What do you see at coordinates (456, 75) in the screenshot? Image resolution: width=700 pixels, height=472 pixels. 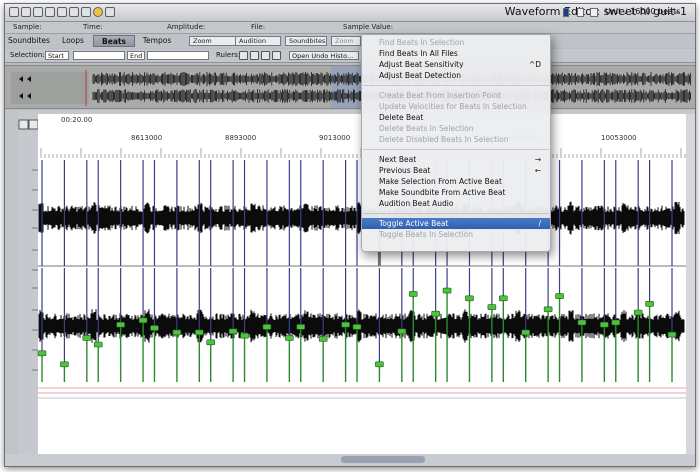 I see `menu-item-adjust-beat-detection: Adjust Beat Detection` at bounding box center [456, 75].